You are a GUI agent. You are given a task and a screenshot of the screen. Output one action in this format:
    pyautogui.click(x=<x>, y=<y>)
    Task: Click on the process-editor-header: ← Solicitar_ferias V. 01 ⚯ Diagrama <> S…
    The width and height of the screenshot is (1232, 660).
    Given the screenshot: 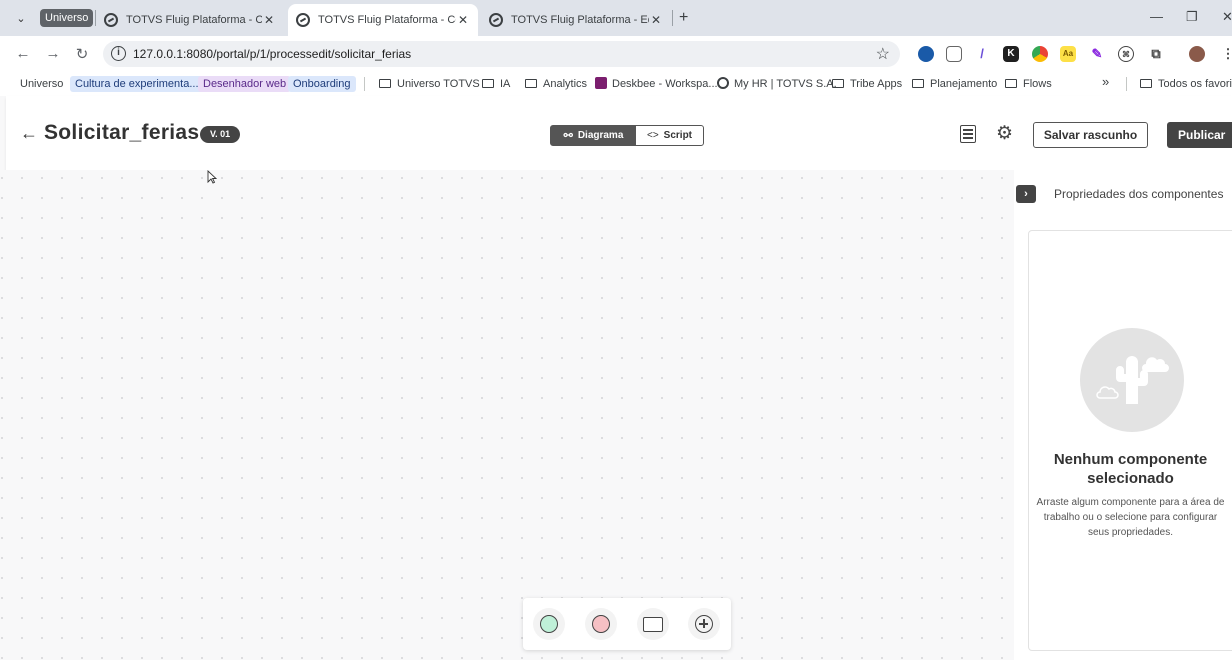 What is the action you would take?
    pyautogui.click(x=619, y=133)
    